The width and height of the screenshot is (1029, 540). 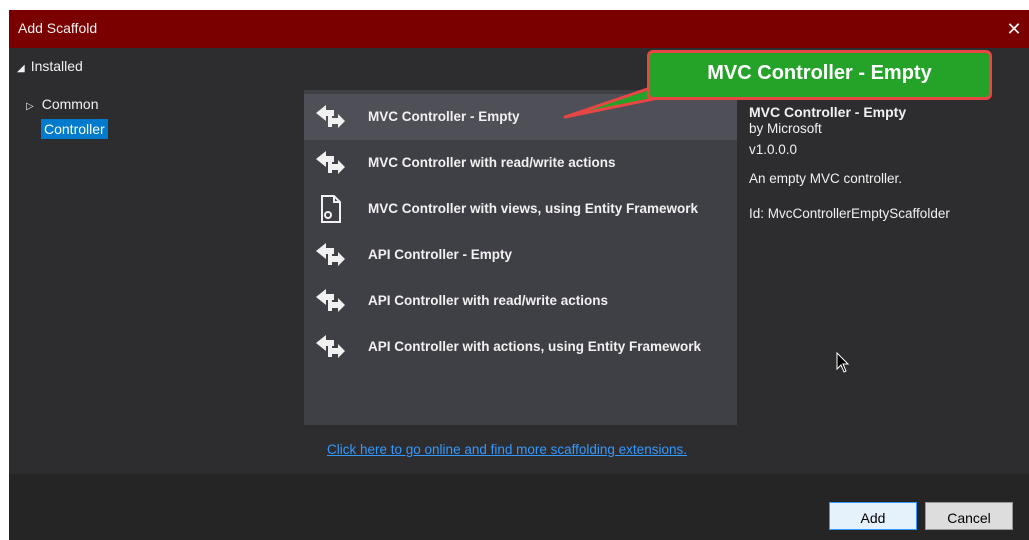 What do you see at coordinates (21, 68) in the screenshot?
I see `collapse-triangle-icon: ◢` at bounding box center [21, 68].